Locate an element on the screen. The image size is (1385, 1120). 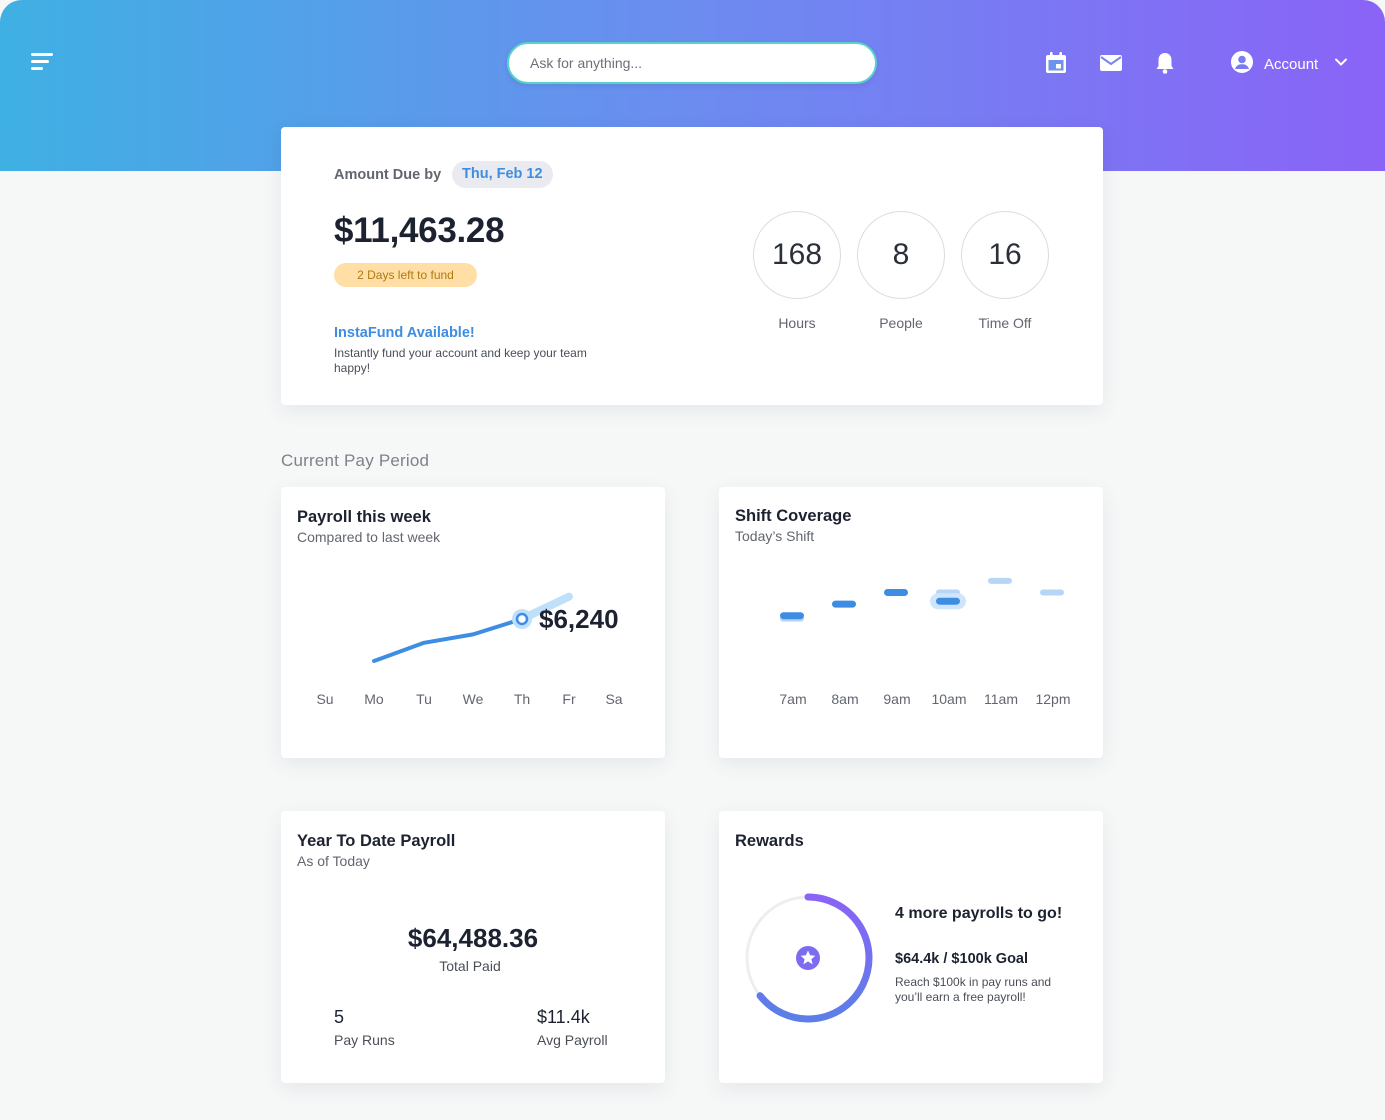
bell-icon is located at coordinates (1165, 63).